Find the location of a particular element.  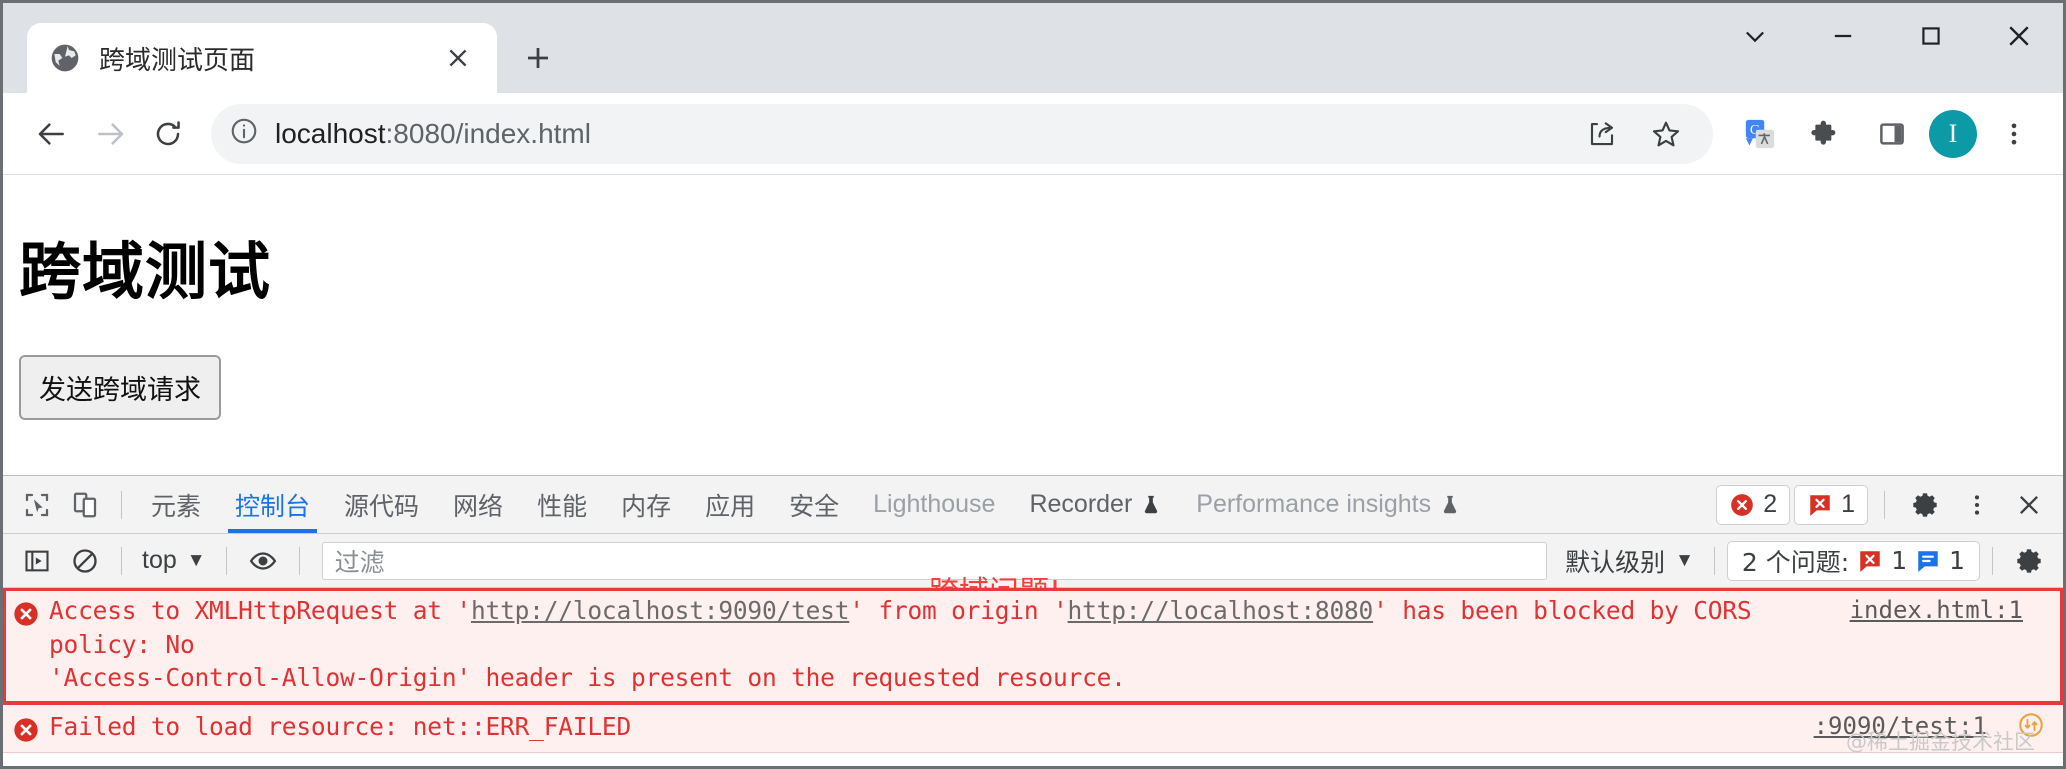

devtools-status-actions: 2 1 is located at coordinates (1884, 505).